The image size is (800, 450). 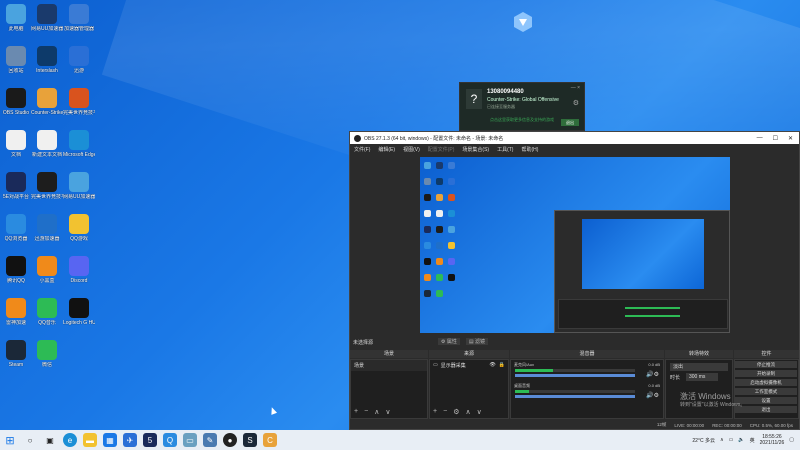 What do you see at coordinates (427, 165) in the screenshot?
I see `preview-computer-icon` at bounding box center [427, 165].